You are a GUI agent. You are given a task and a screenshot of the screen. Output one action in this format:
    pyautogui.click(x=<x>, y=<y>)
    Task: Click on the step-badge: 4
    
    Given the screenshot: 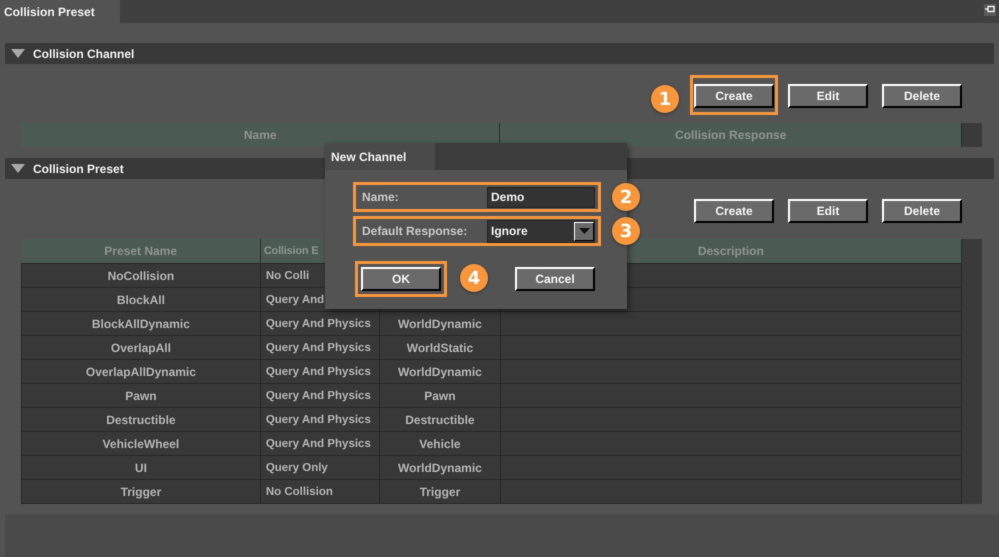 What is the action you would take?
    pyautogui.click(x=474, y=278)
    